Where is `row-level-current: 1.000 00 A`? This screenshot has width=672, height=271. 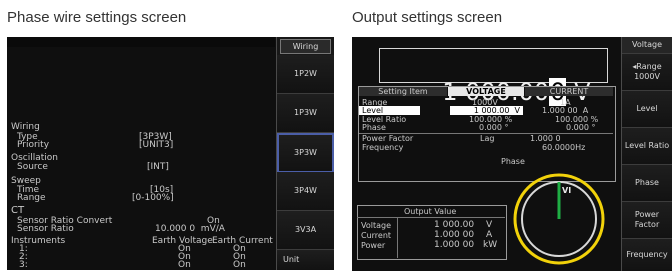
row-level-current: 1.000 00 A is located at coordinates (565, 110).